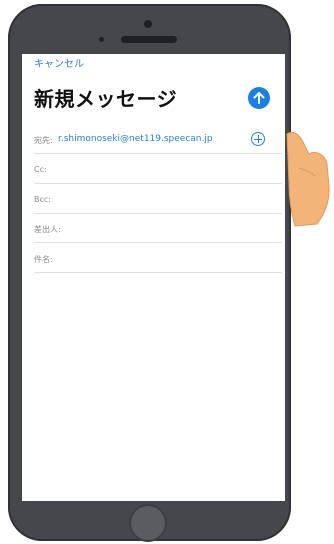 The width and height of the screenshot is (334, 544). I want to click on sensor-dot, so click(101, 39).